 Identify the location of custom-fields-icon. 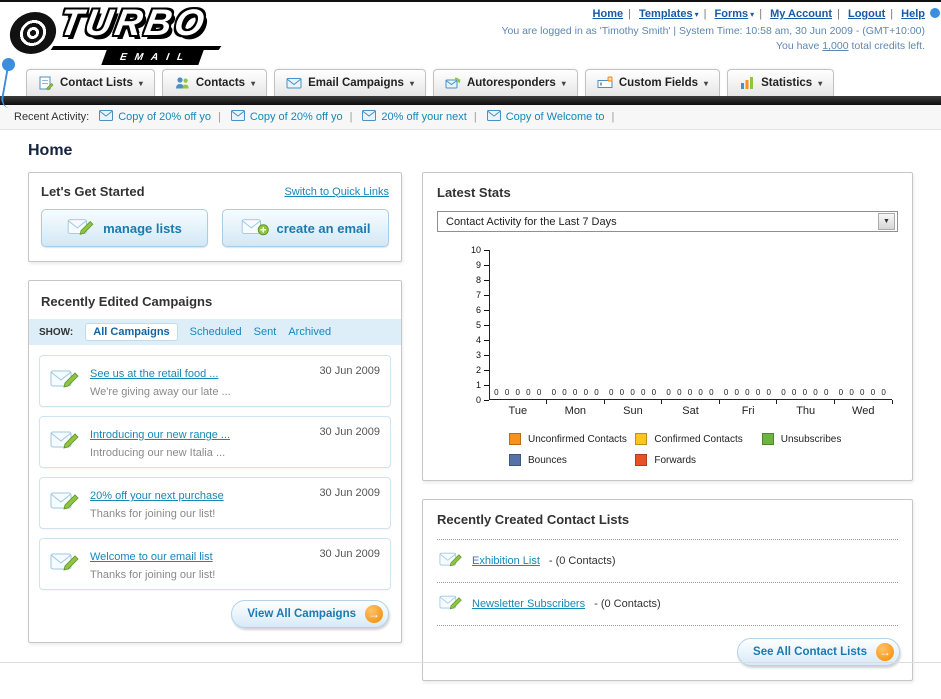
(605, 83).